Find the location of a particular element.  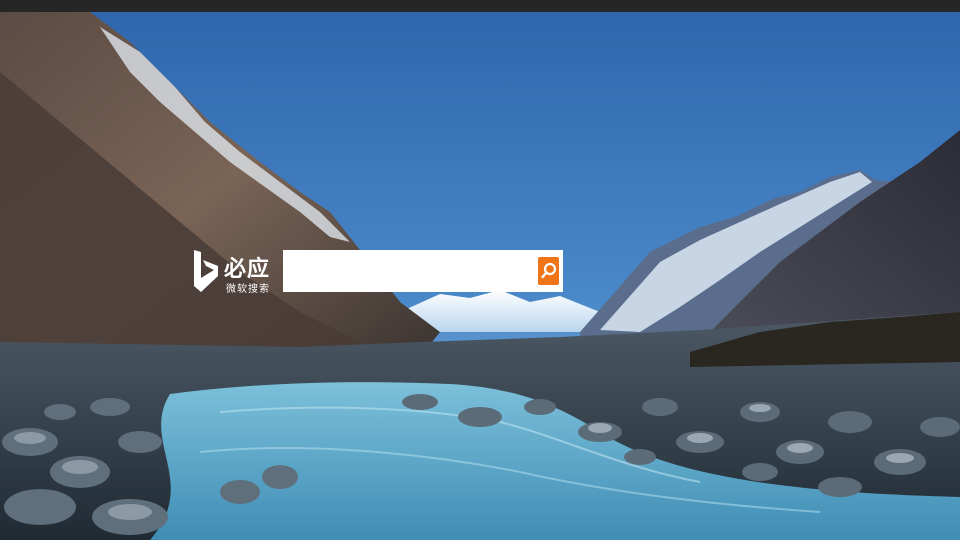

brand-subtitle: 微软搜索 is located at coordinates (248, 289).